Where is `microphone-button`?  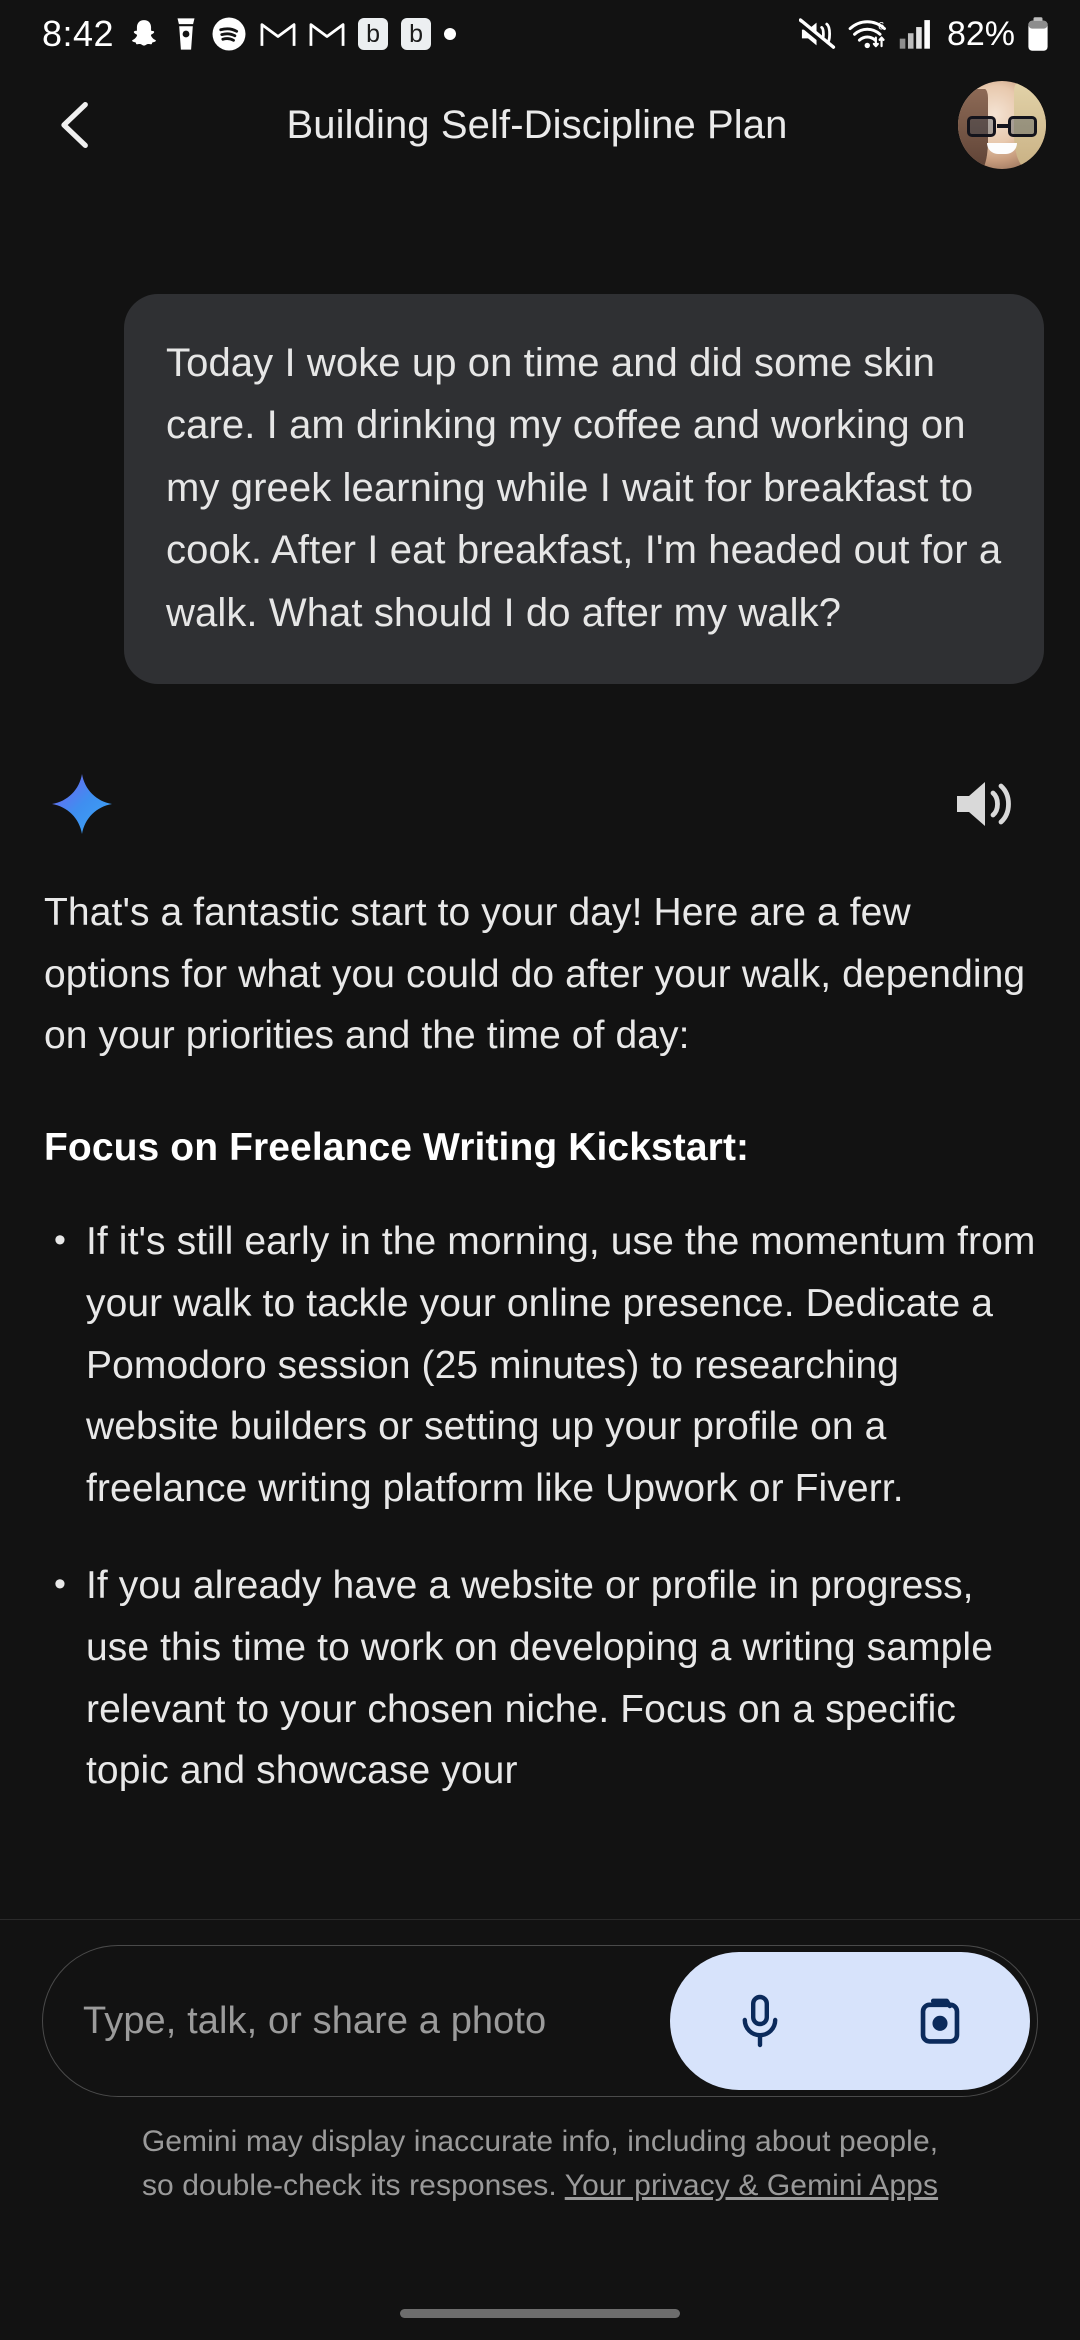 microphone-button is located at coordinates (760, 2021).